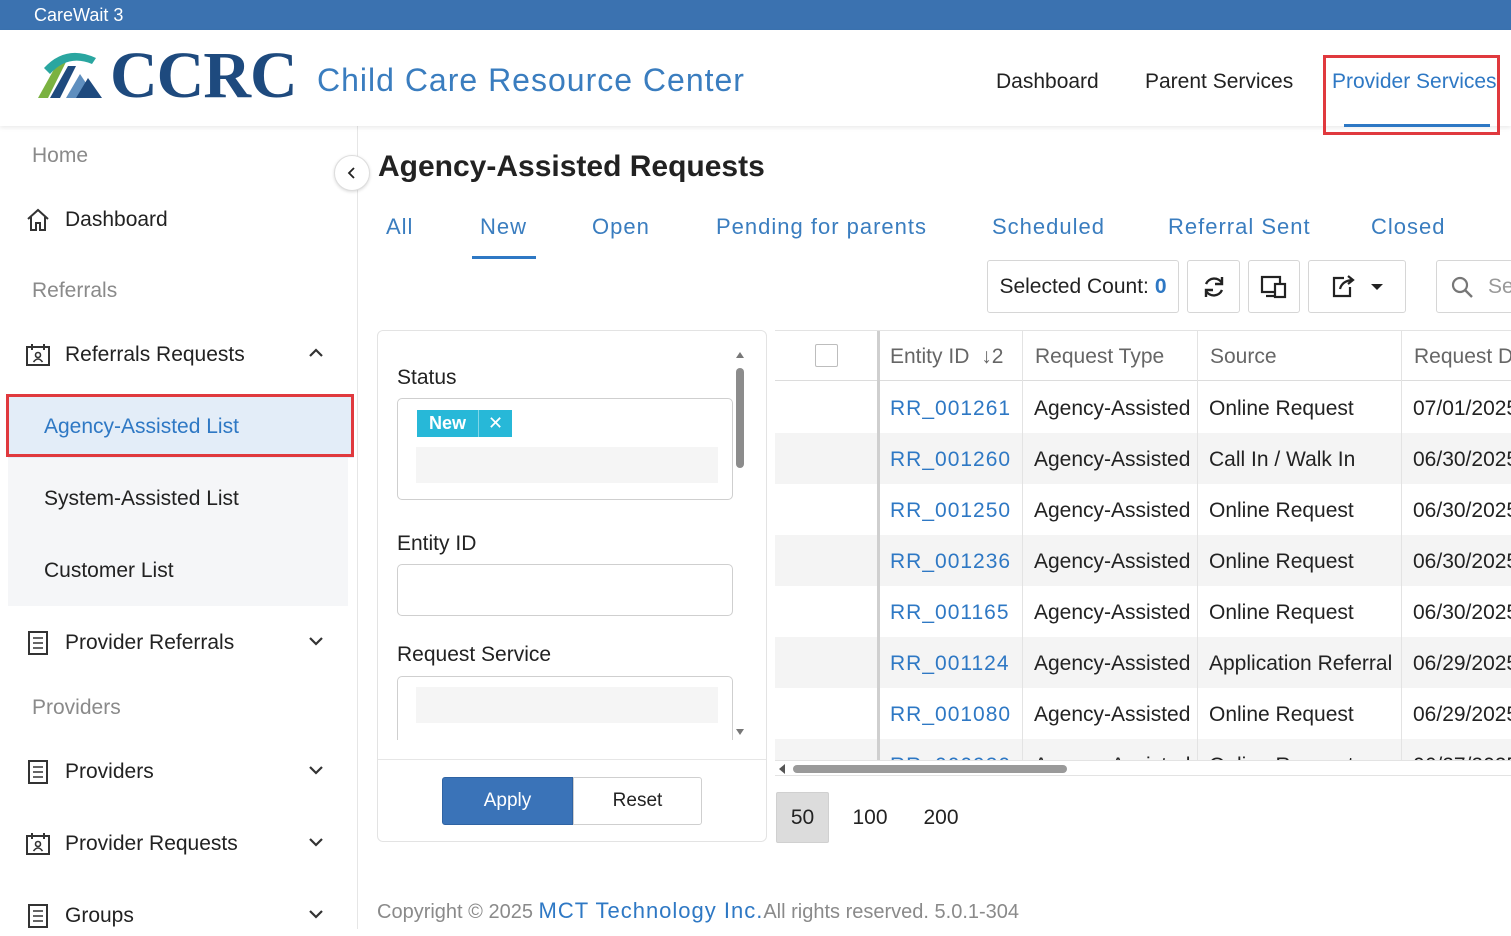 This screenshot has width=1511, height=936. Describe the element at coordinates (1074, 286) in the screenshot. I see `selected-count-label: Selected Count:` at that location.